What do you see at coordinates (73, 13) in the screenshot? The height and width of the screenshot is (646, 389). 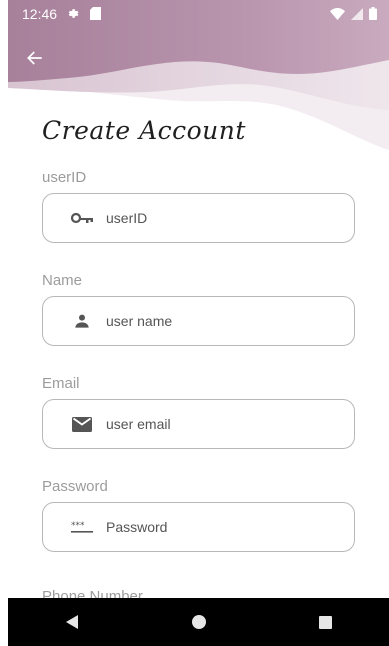 I see `gear-icon` at bounding box center [73, 13].